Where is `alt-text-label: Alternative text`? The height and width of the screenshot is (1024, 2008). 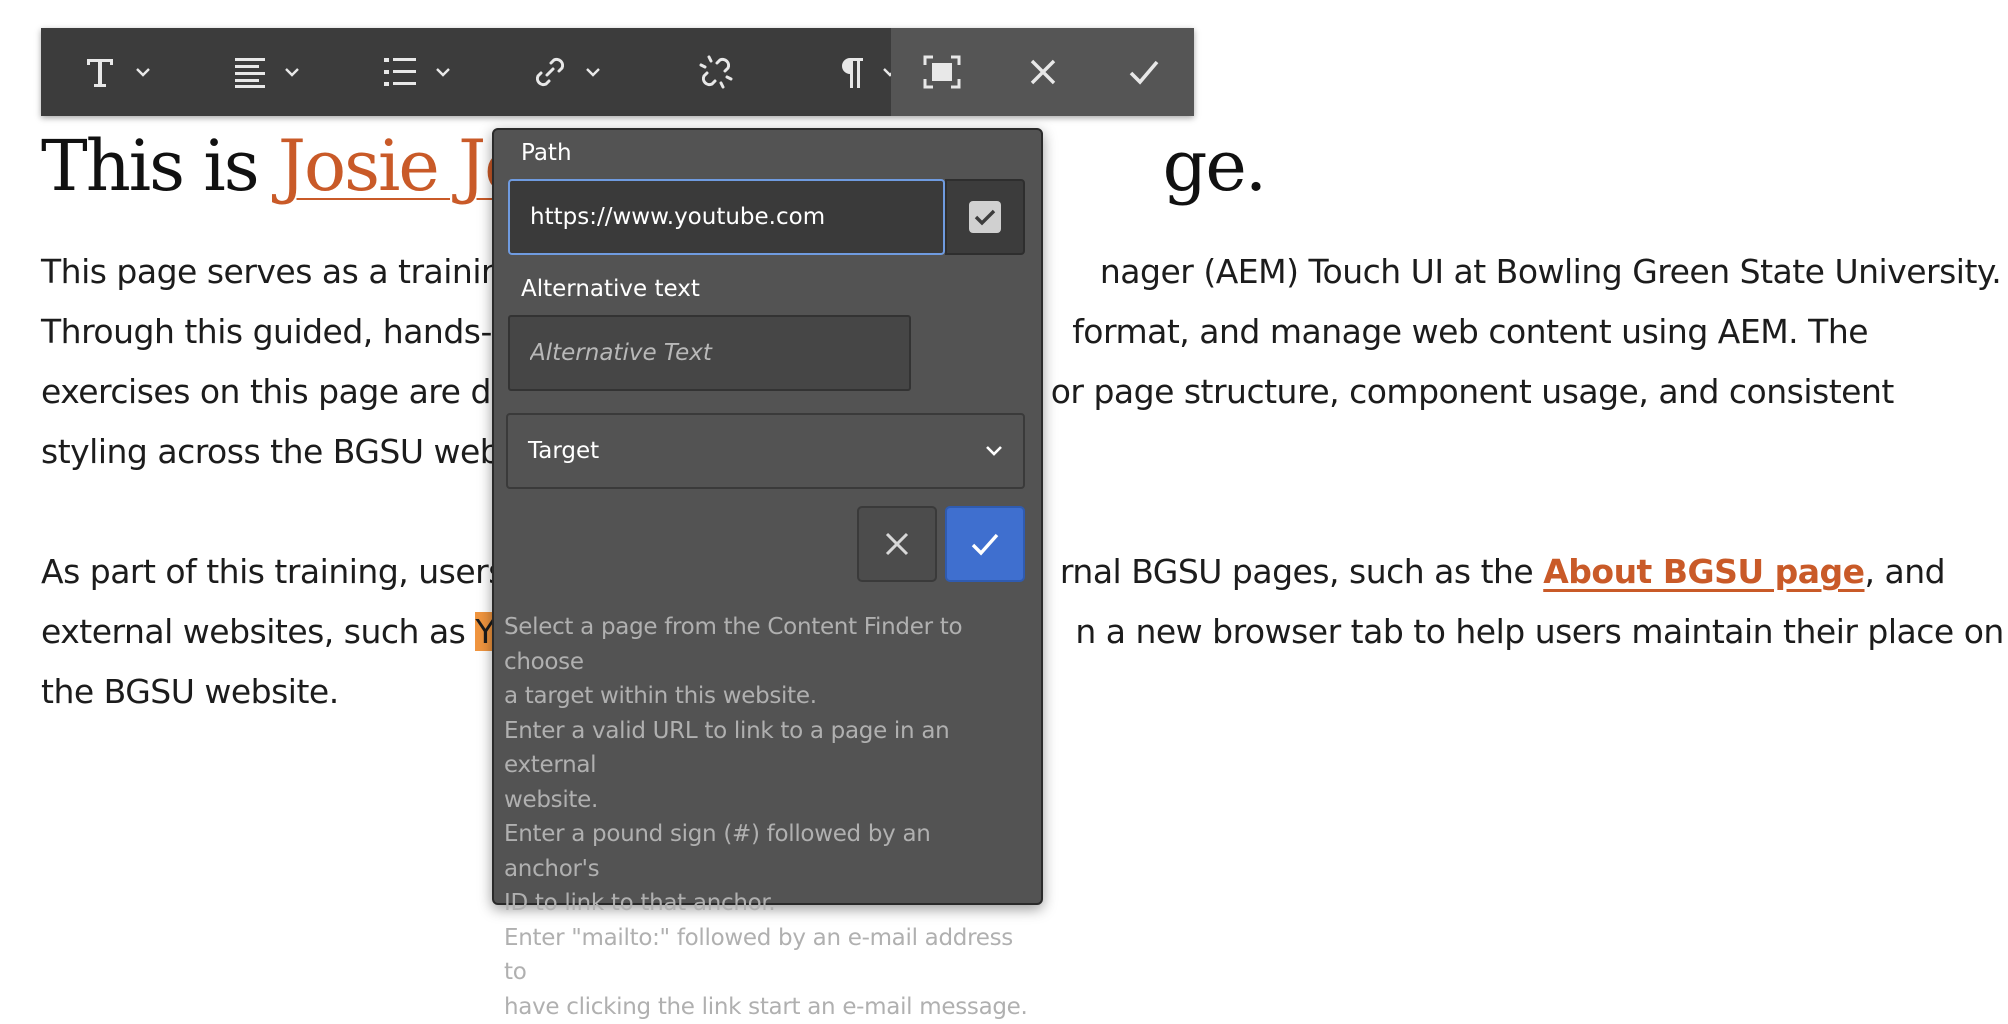 alt-text-label: Alternative text is located at coordinates (610, 289).